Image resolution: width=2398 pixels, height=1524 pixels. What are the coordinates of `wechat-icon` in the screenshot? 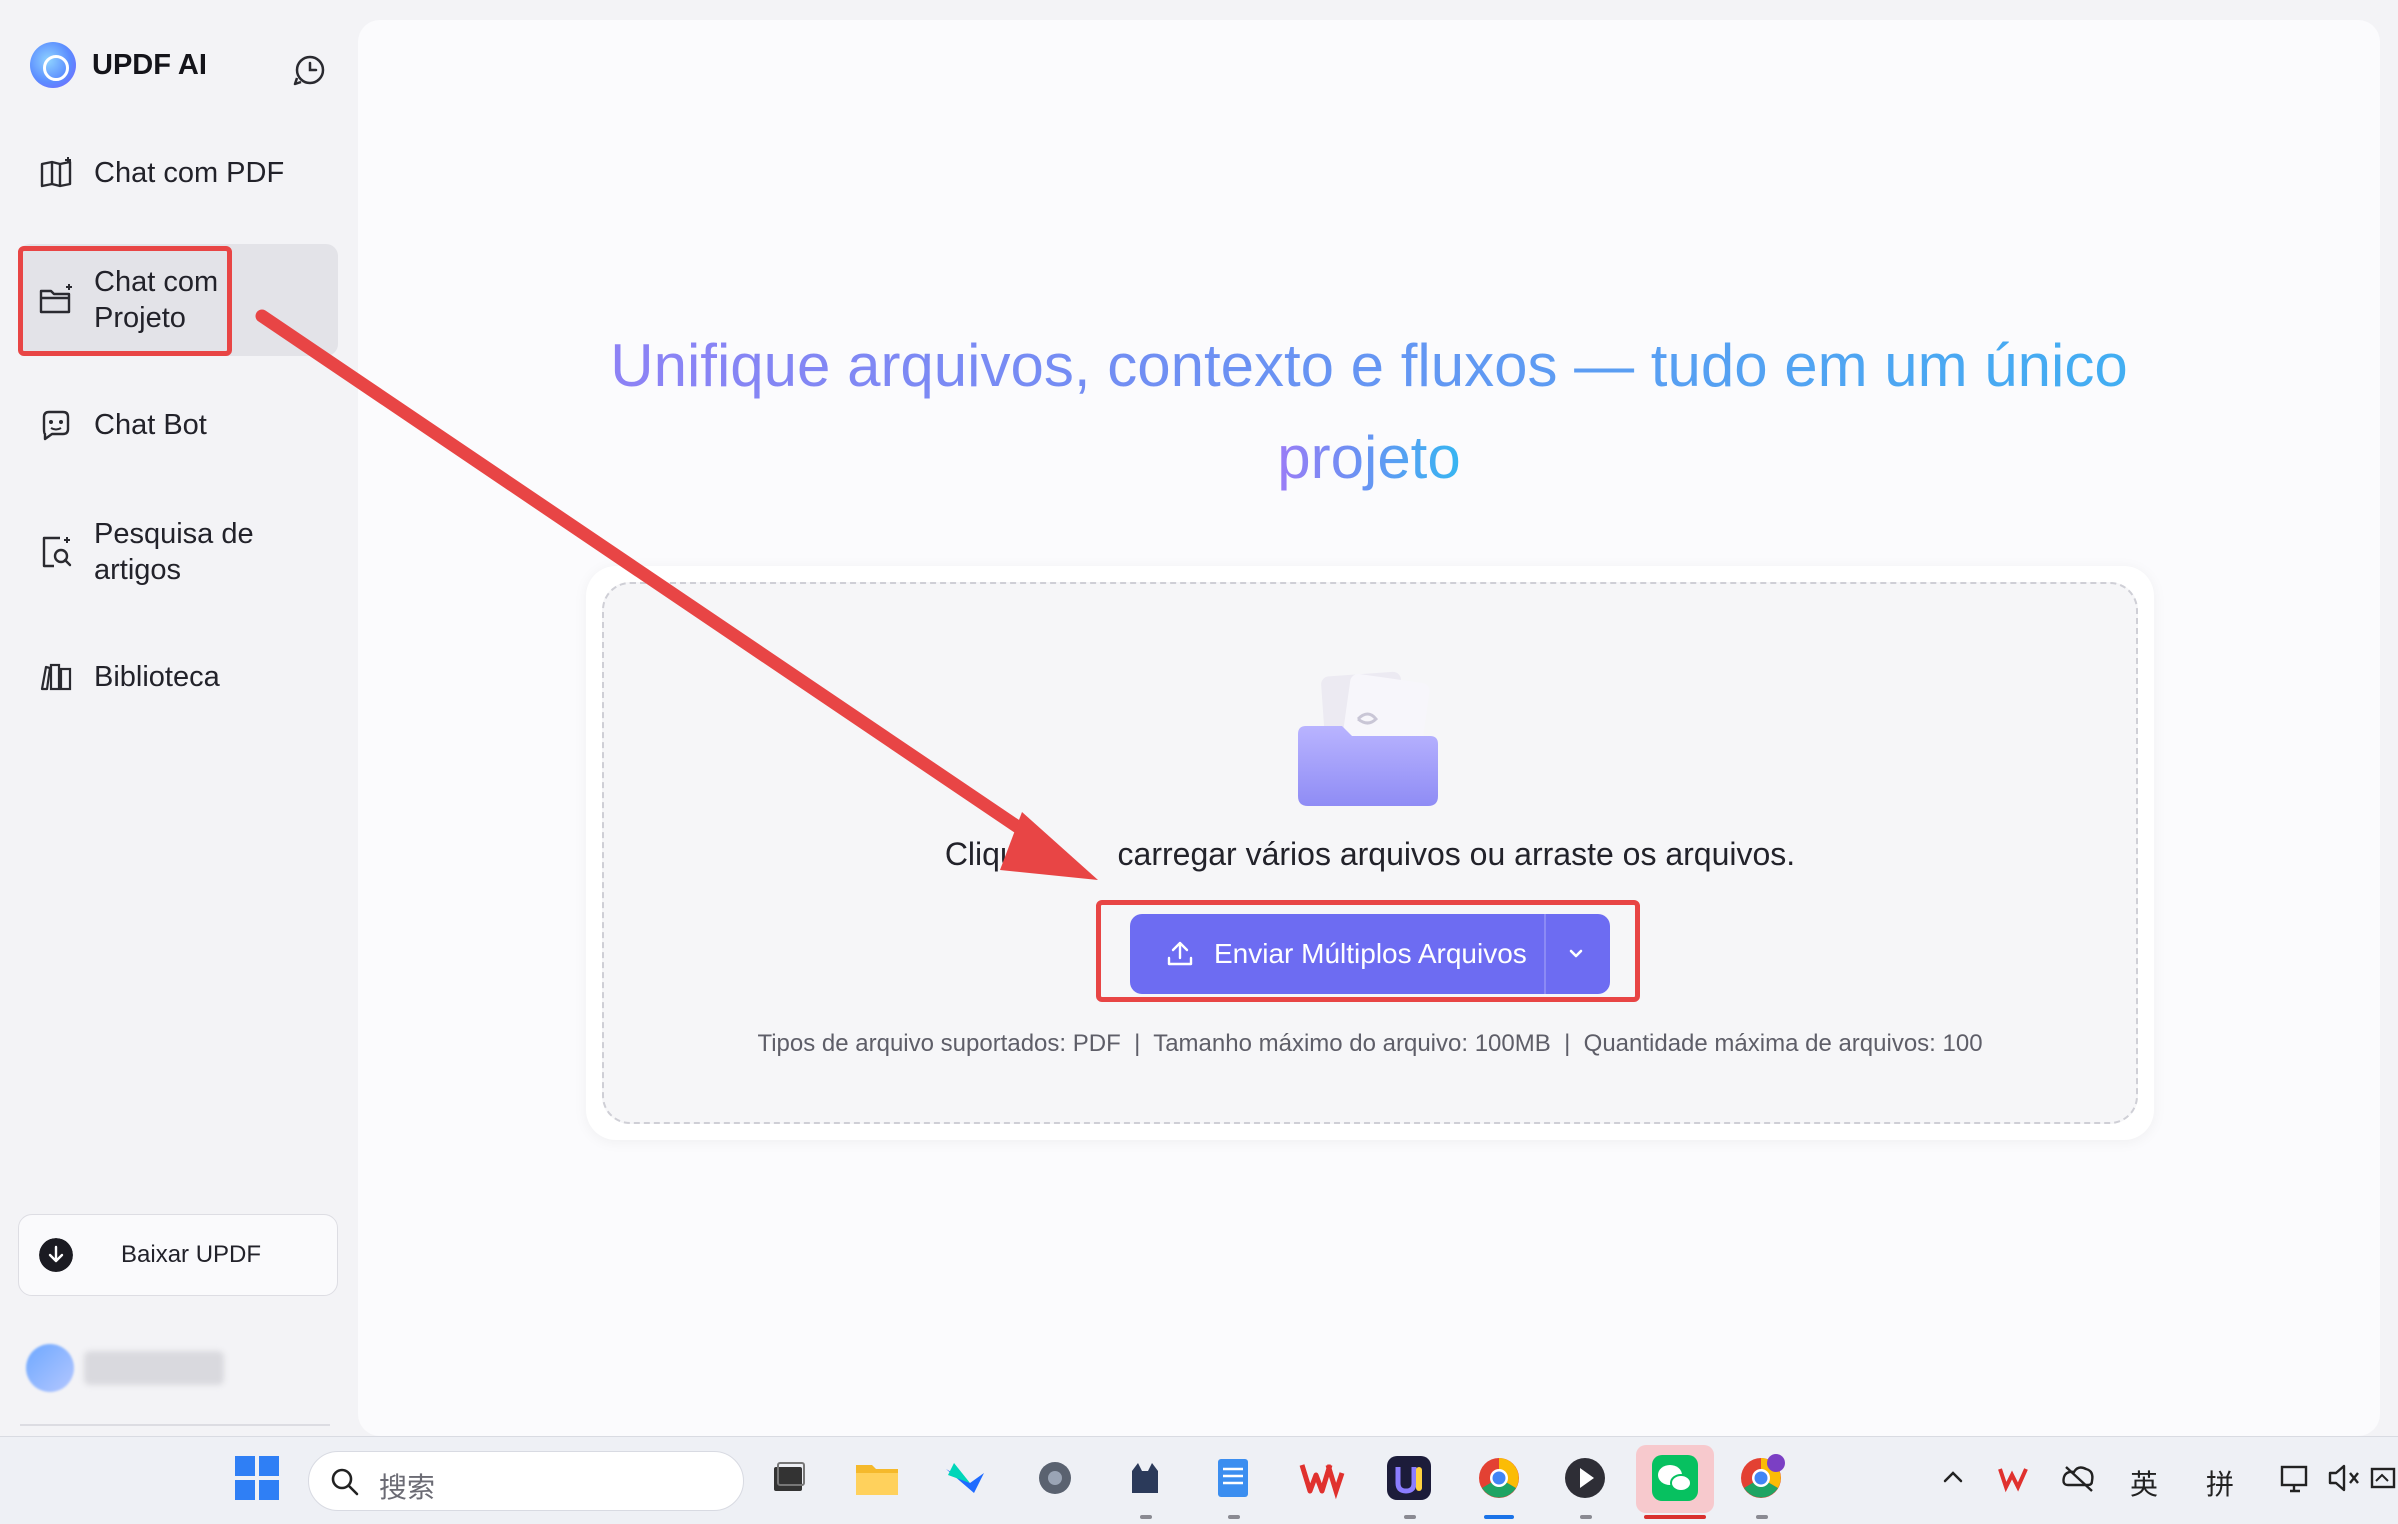 It's located at (1675, 1478).